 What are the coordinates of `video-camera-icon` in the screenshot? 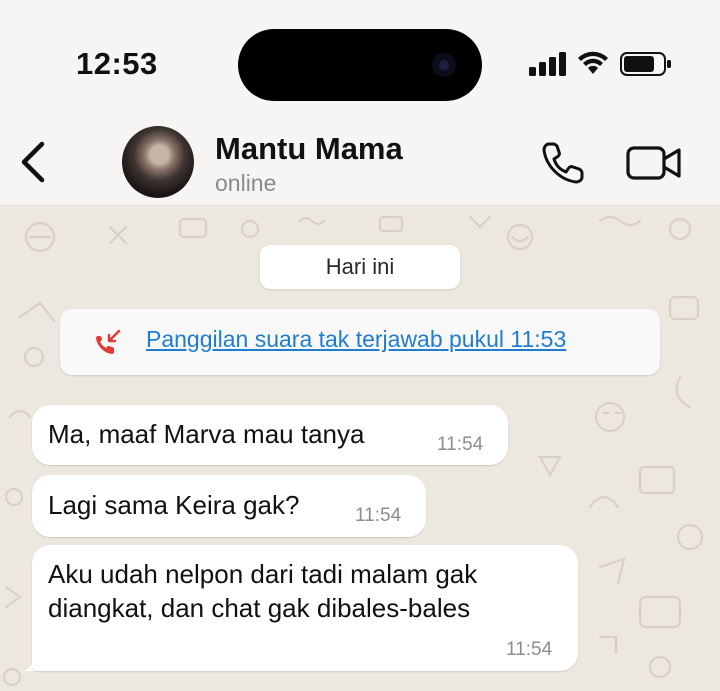 It's located at (653, 163).